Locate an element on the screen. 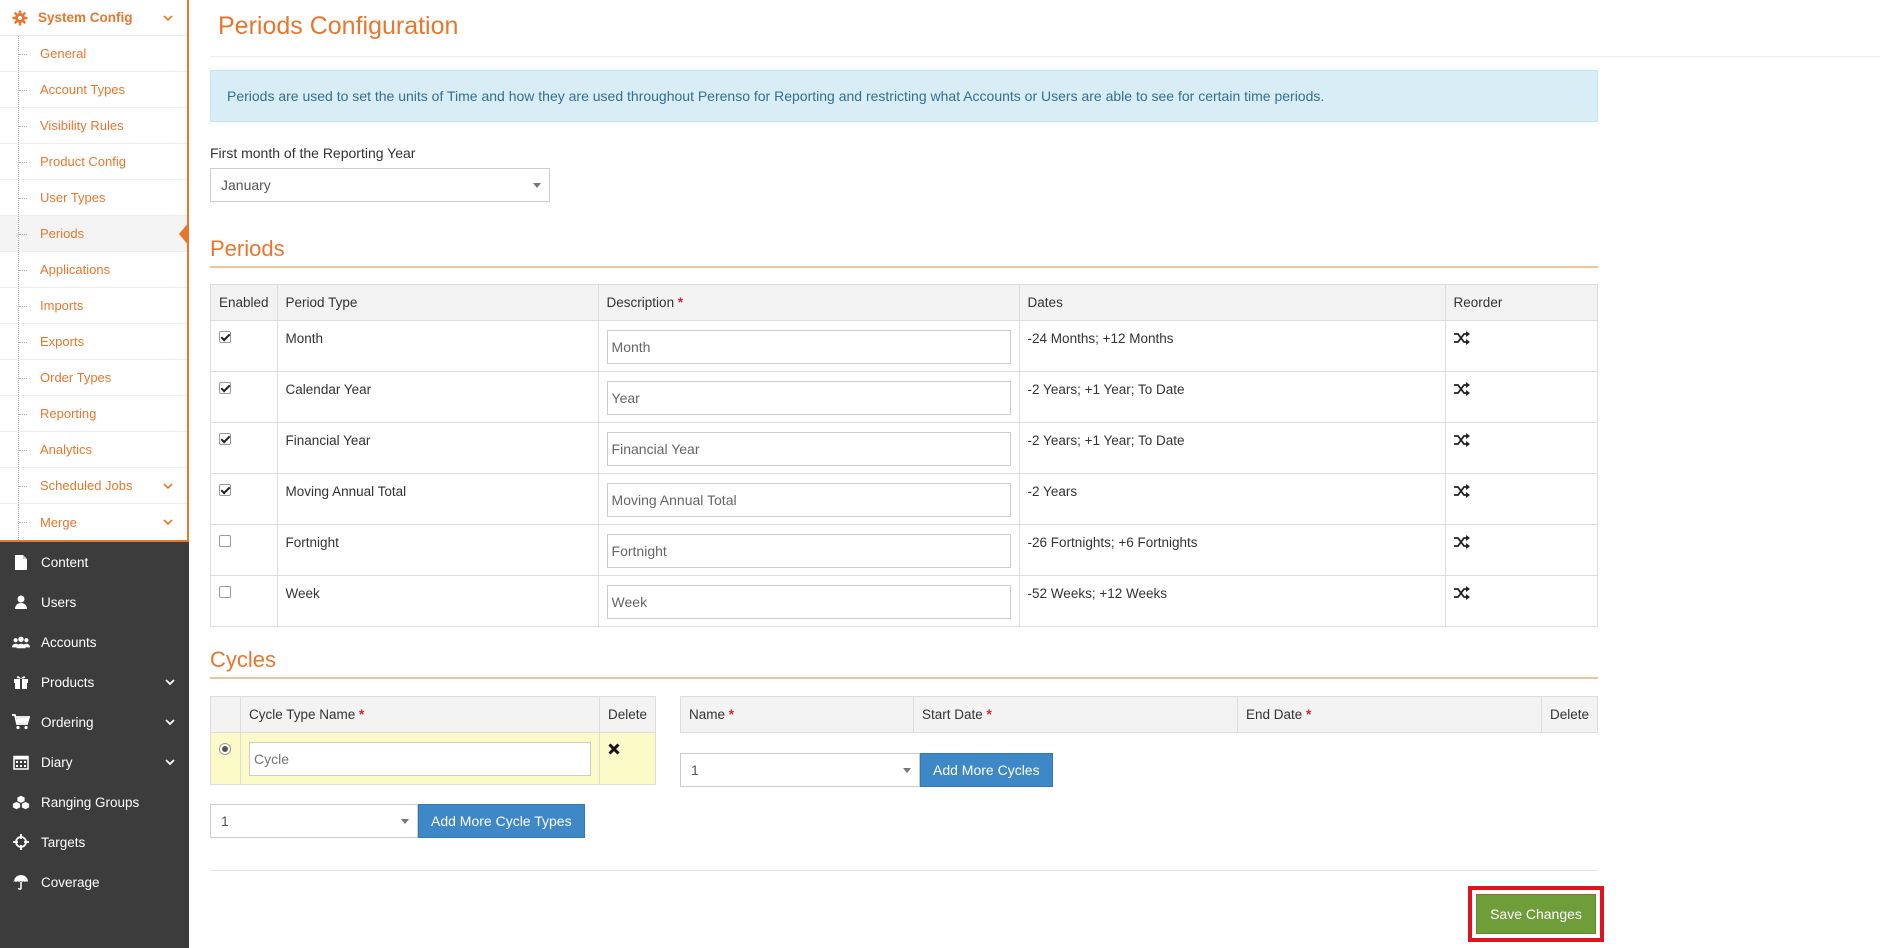 This screenshot has height=948, width=1898. sidebar-item-exports: Exports is located at coordinates (93, 342).